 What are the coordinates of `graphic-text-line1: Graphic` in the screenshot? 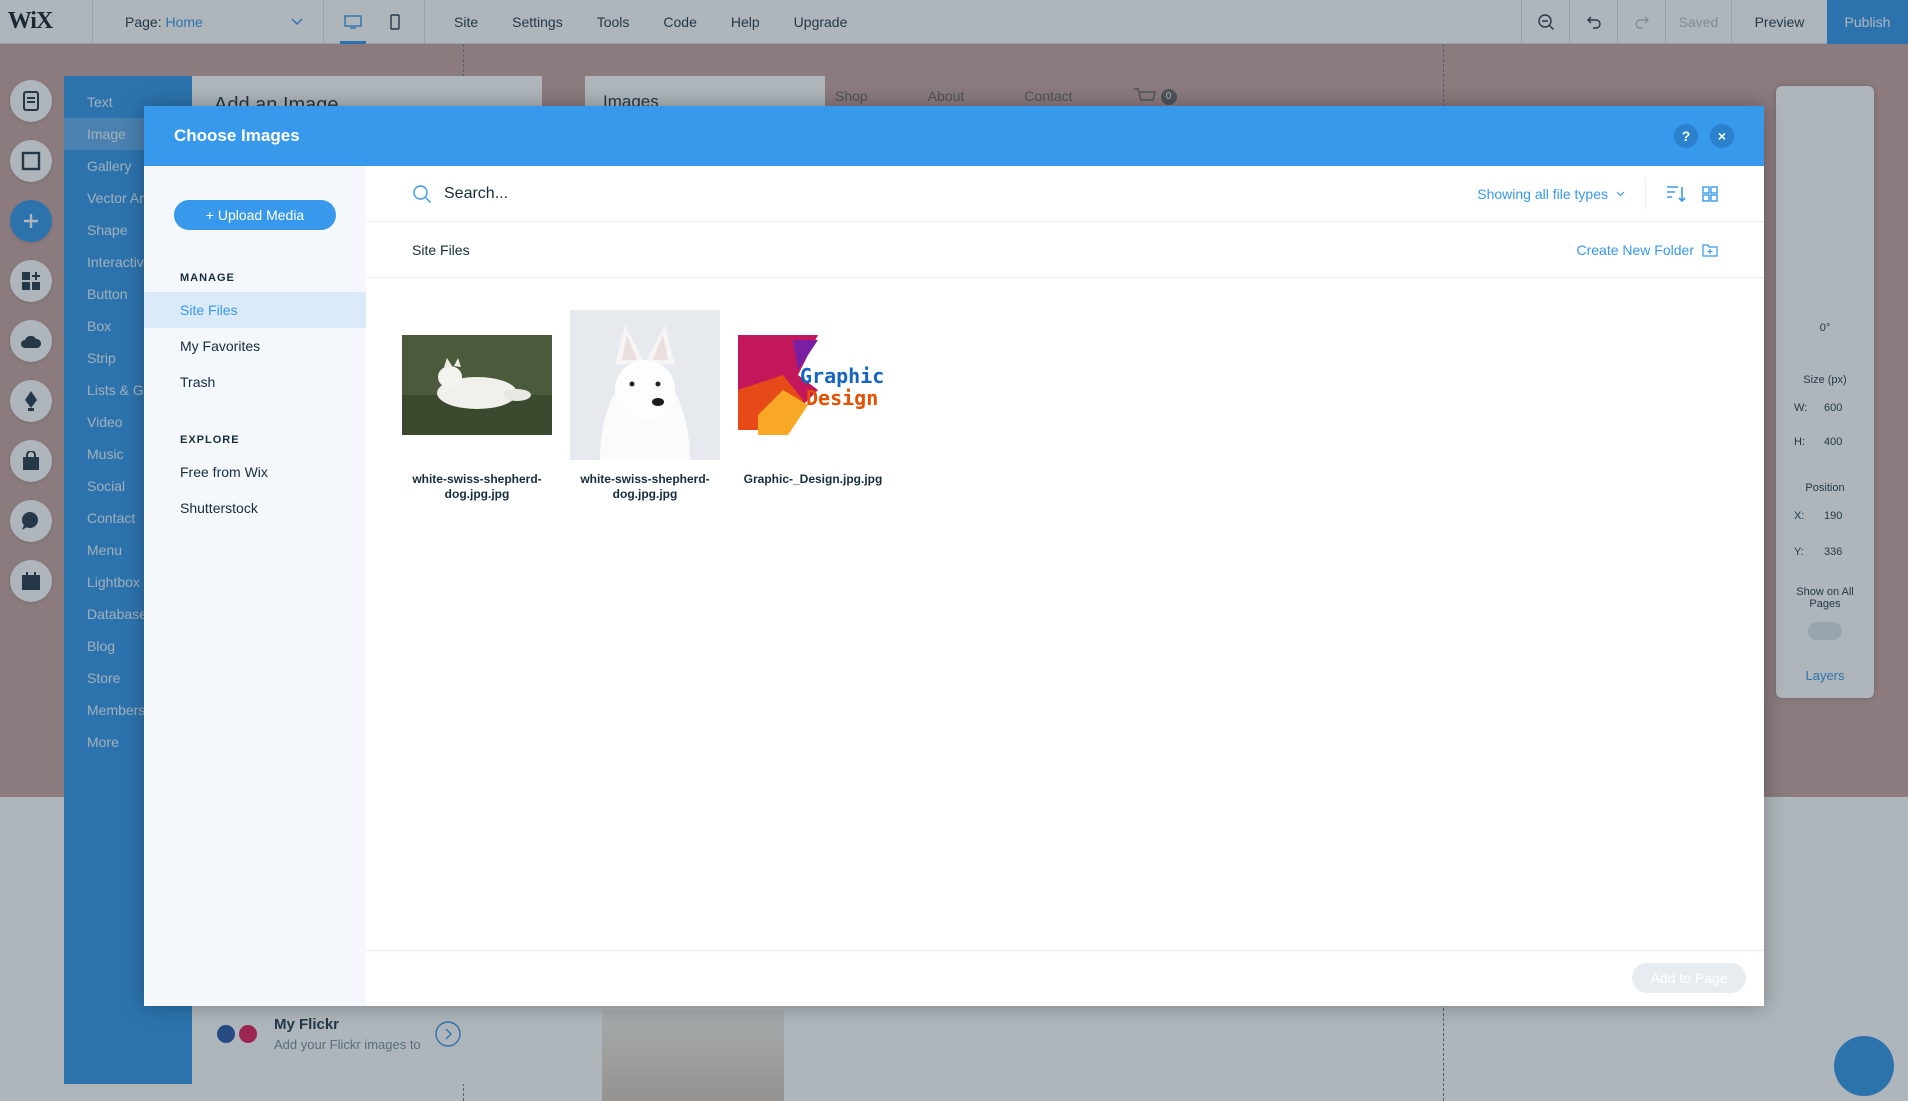 It's located at (842, 376).